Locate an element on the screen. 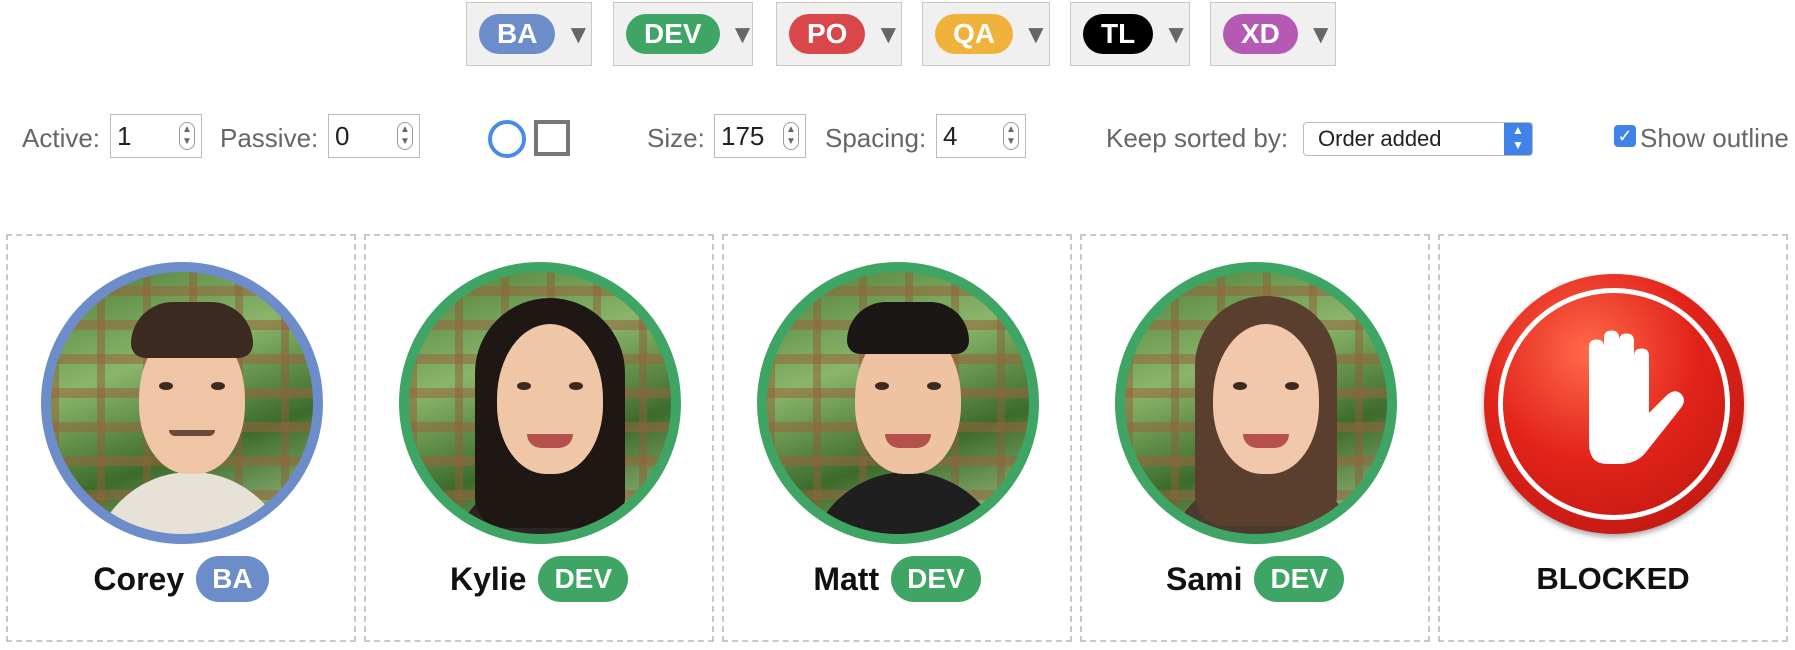 This screenshot has height=650, width=1795. member-label: Corey BA is located at coordinates (181, 579).